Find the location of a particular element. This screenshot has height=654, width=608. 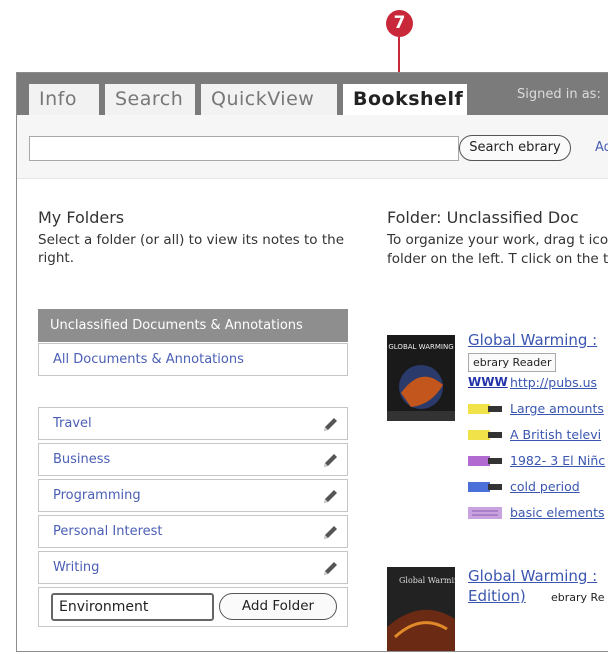

add-folder-button: Add Folder is located at coordinates (278, 606).